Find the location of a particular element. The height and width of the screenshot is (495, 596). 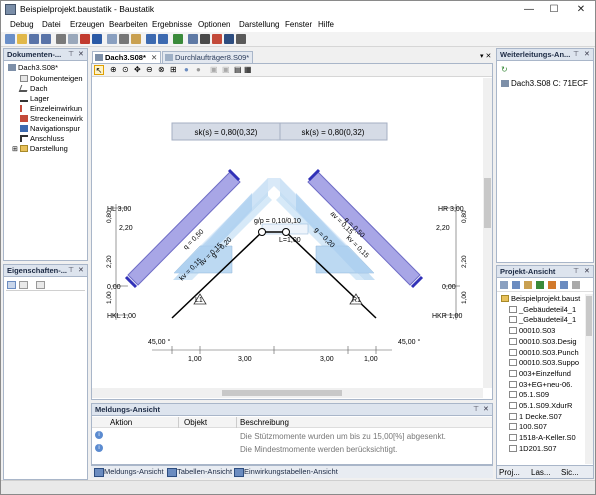

word-icon is located at coordinates (97, 39).